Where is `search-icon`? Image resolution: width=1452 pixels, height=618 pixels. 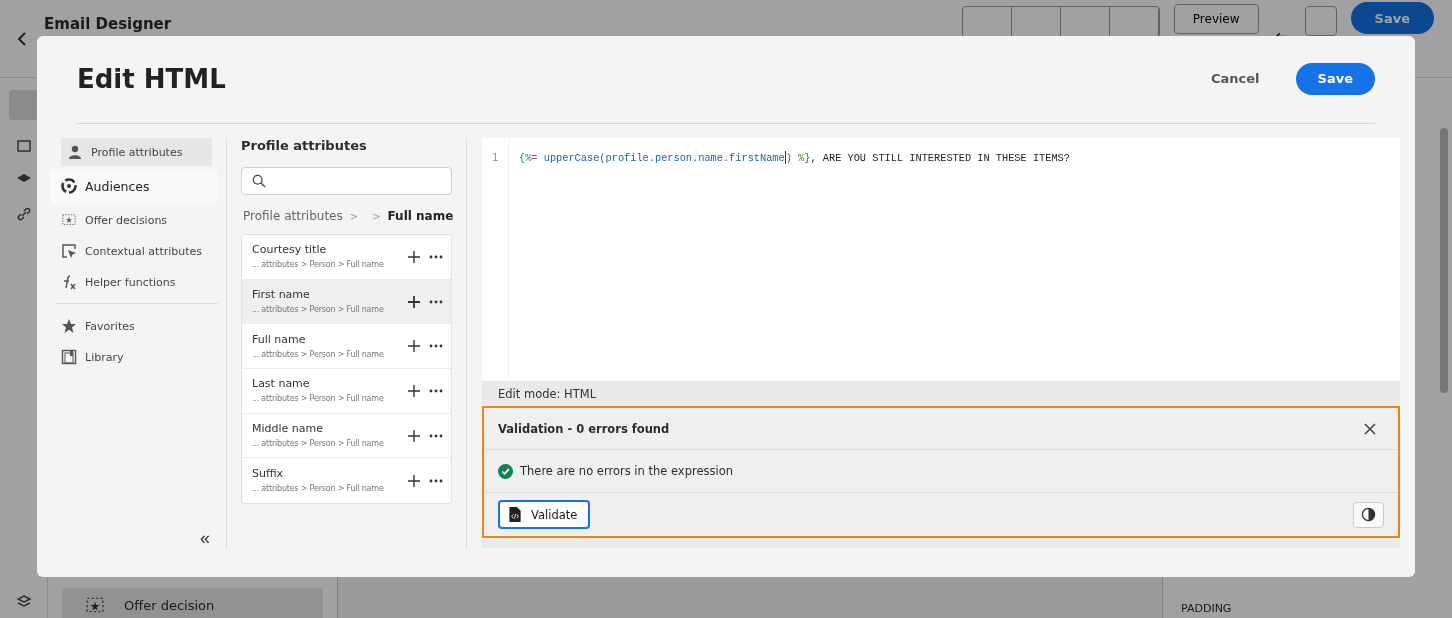 search-icon is located at coordinates (259, 181).